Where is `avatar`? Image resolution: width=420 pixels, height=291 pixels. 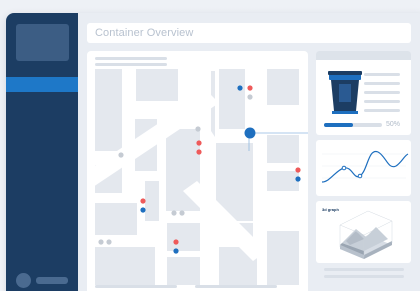 avatar is located at coordinates (23, 280).